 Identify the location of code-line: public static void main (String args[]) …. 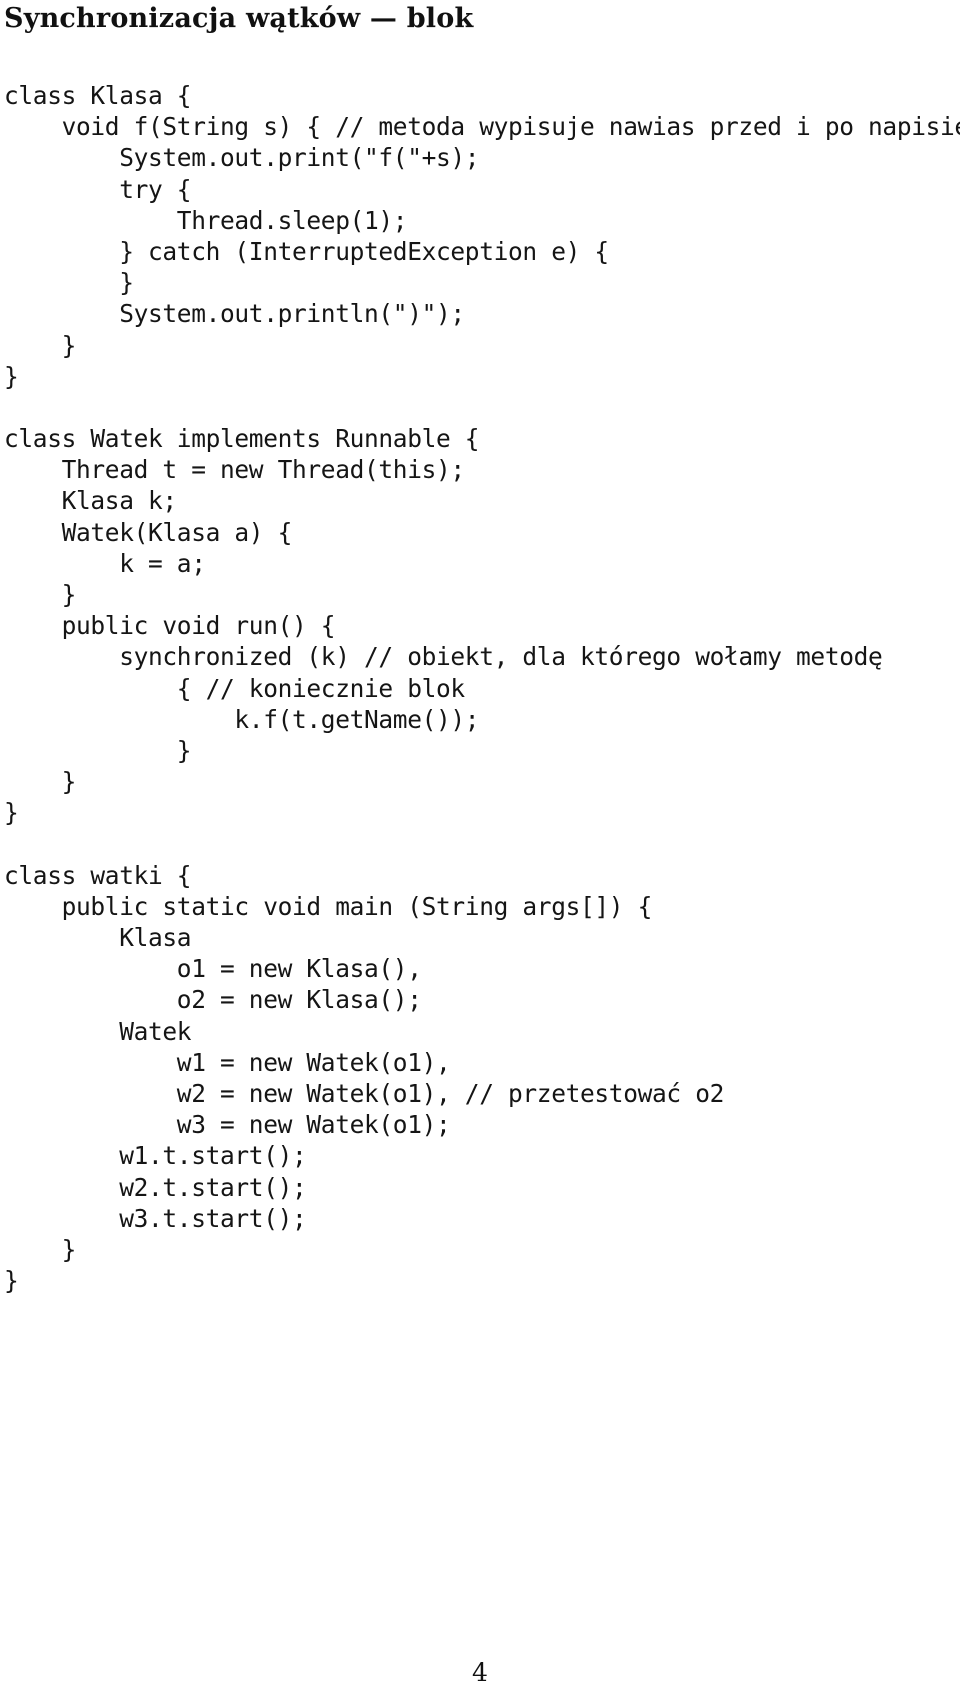
(328, 906).